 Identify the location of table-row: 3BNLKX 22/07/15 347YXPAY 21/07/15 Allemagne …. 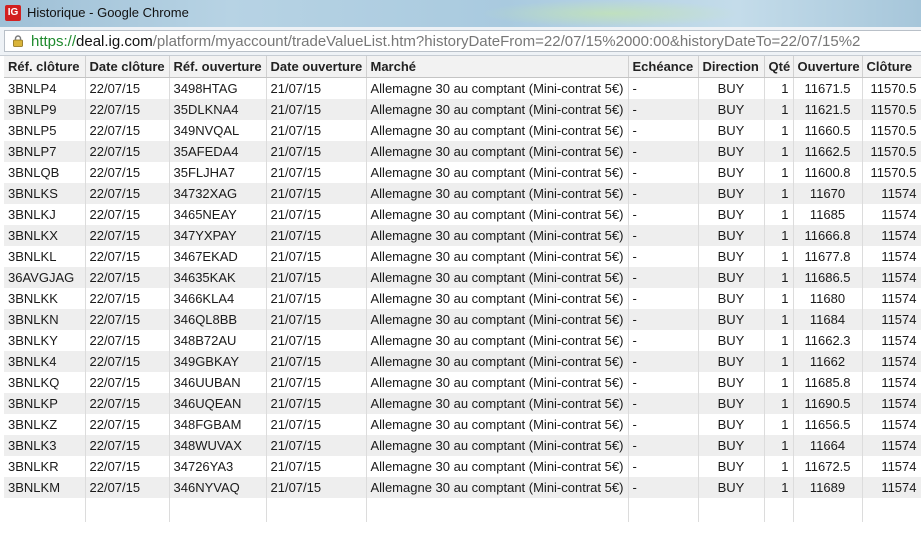
(462, 235).